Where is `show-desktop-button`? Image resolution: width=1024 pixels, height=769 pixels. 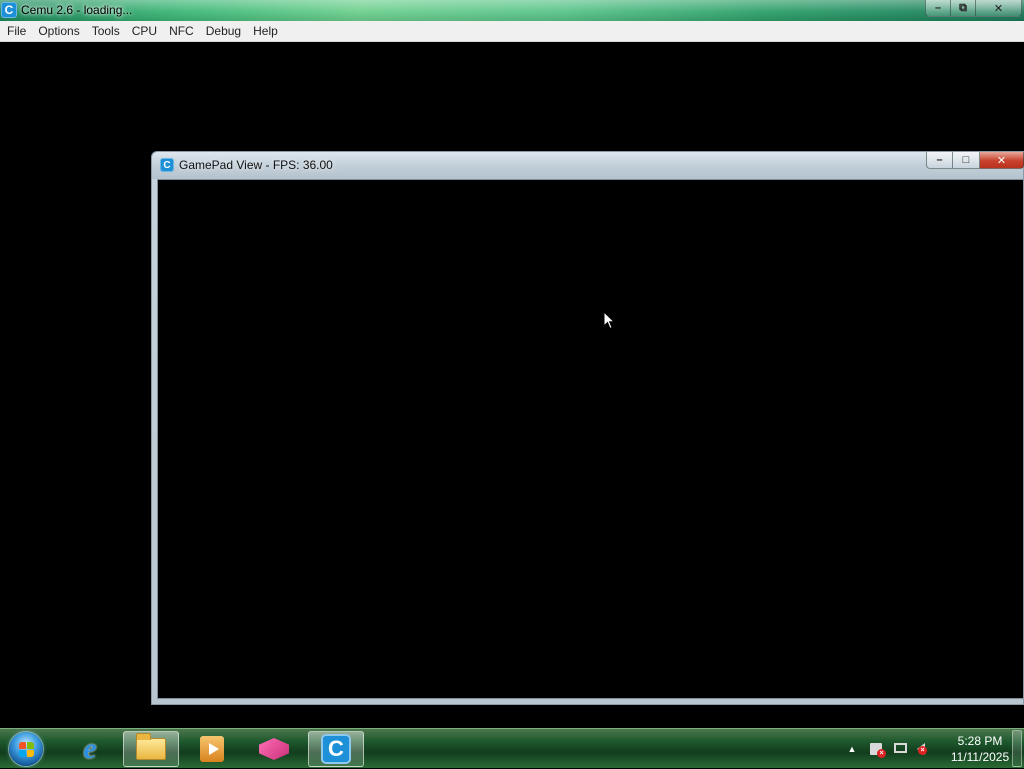 show-desktop-button is located at coordinates (1017, 748).